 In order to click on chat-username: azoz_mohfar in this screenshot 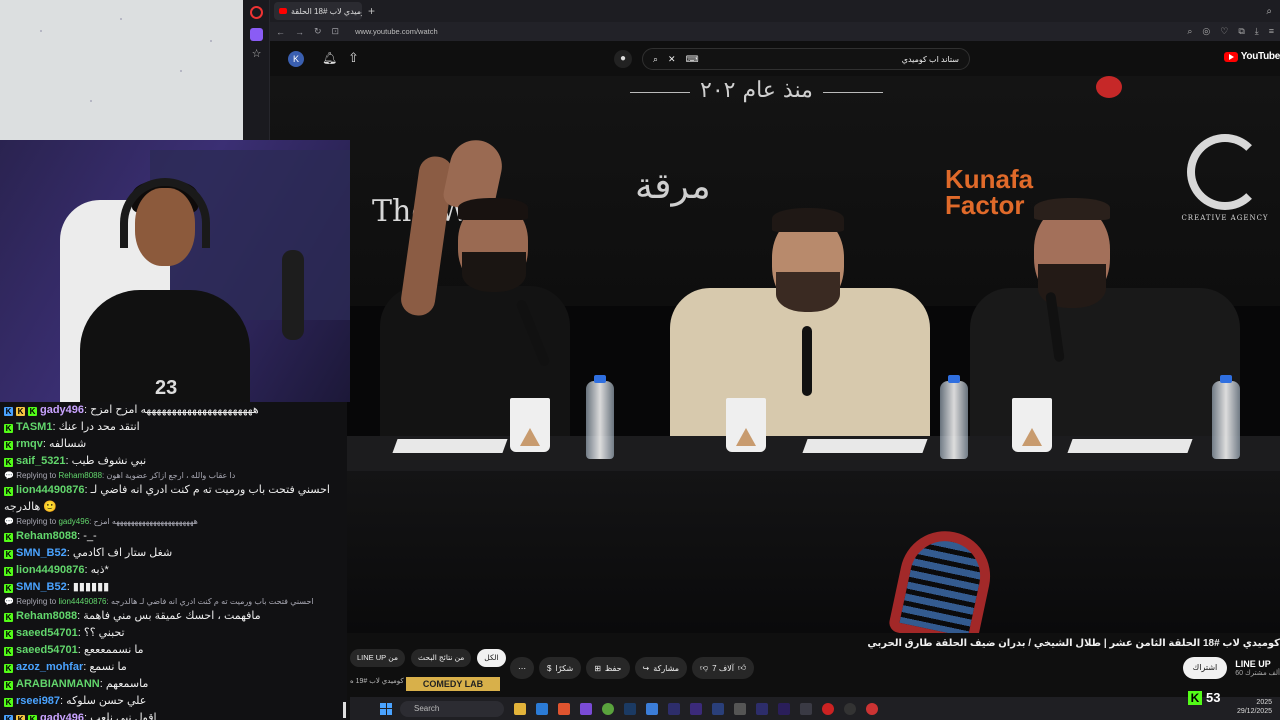, I will do `click(49, 667)`.